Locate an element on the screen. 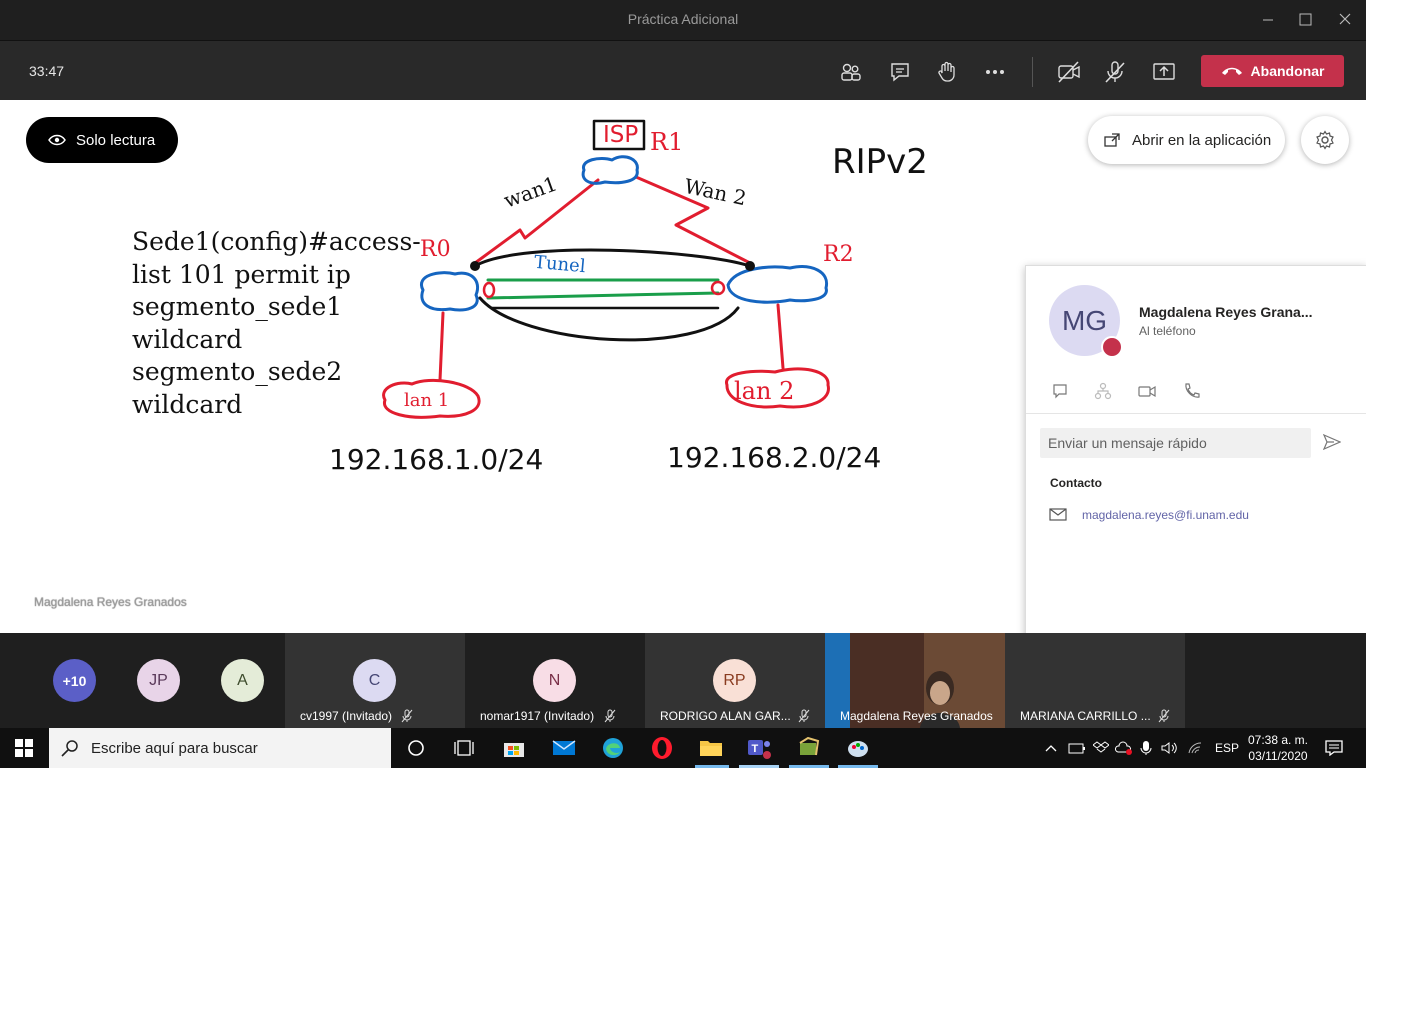 The image size is (1416, 1024). search-icon is located at coordinates (69, 748).